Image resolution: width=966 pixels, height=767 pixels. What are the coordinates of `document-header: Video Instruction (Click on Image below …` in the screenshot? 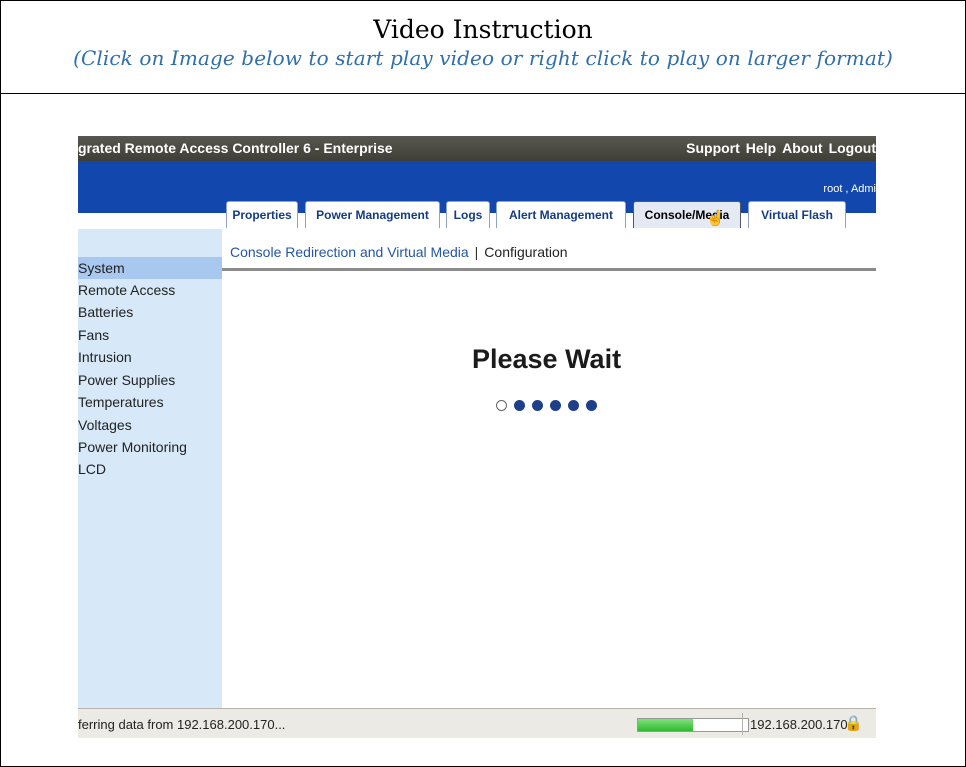 It's located at (483, 47).